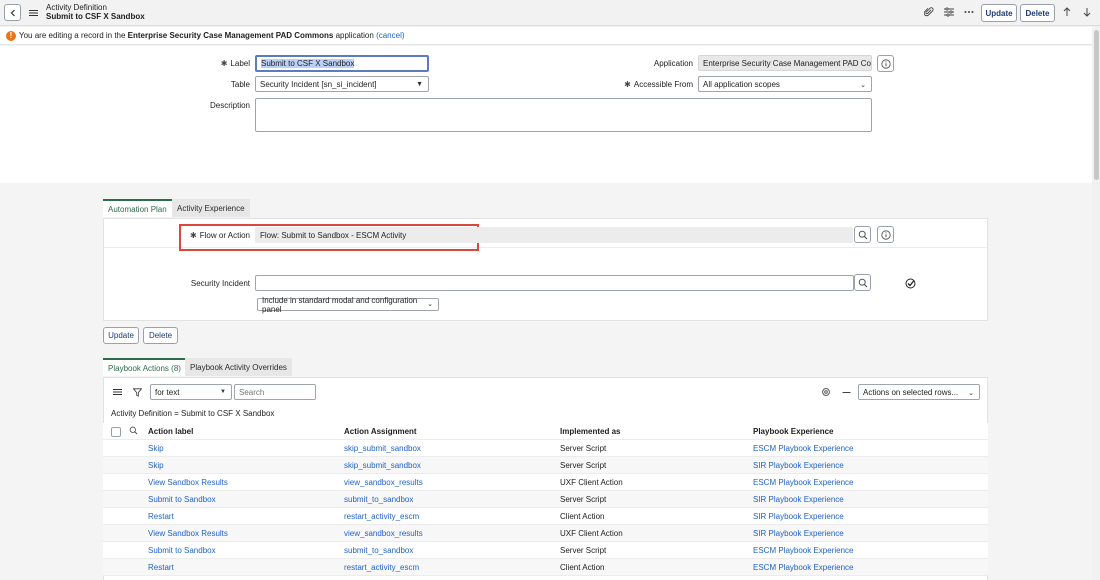  I want to click on column-header-action-assignment: Action Assignment, so click(380, 431).